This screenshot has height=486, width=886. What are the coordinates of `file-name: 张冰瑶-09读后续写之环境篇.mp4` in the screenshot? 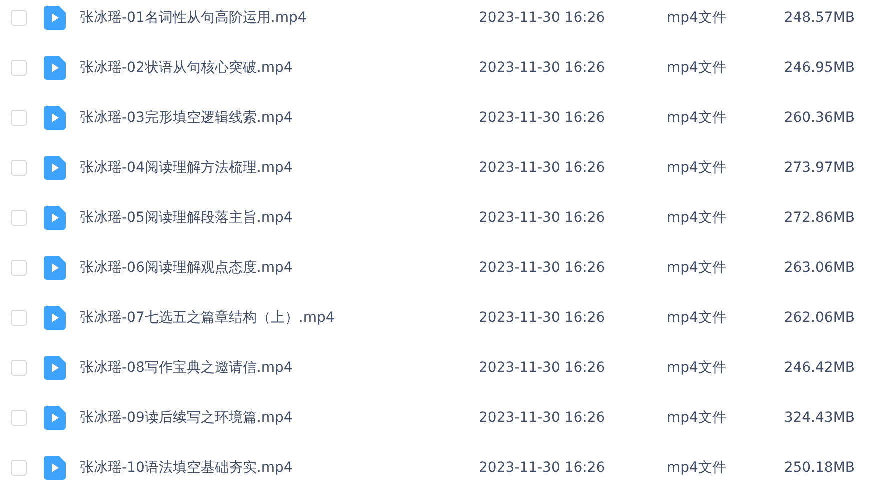 It's located at (279, 418).